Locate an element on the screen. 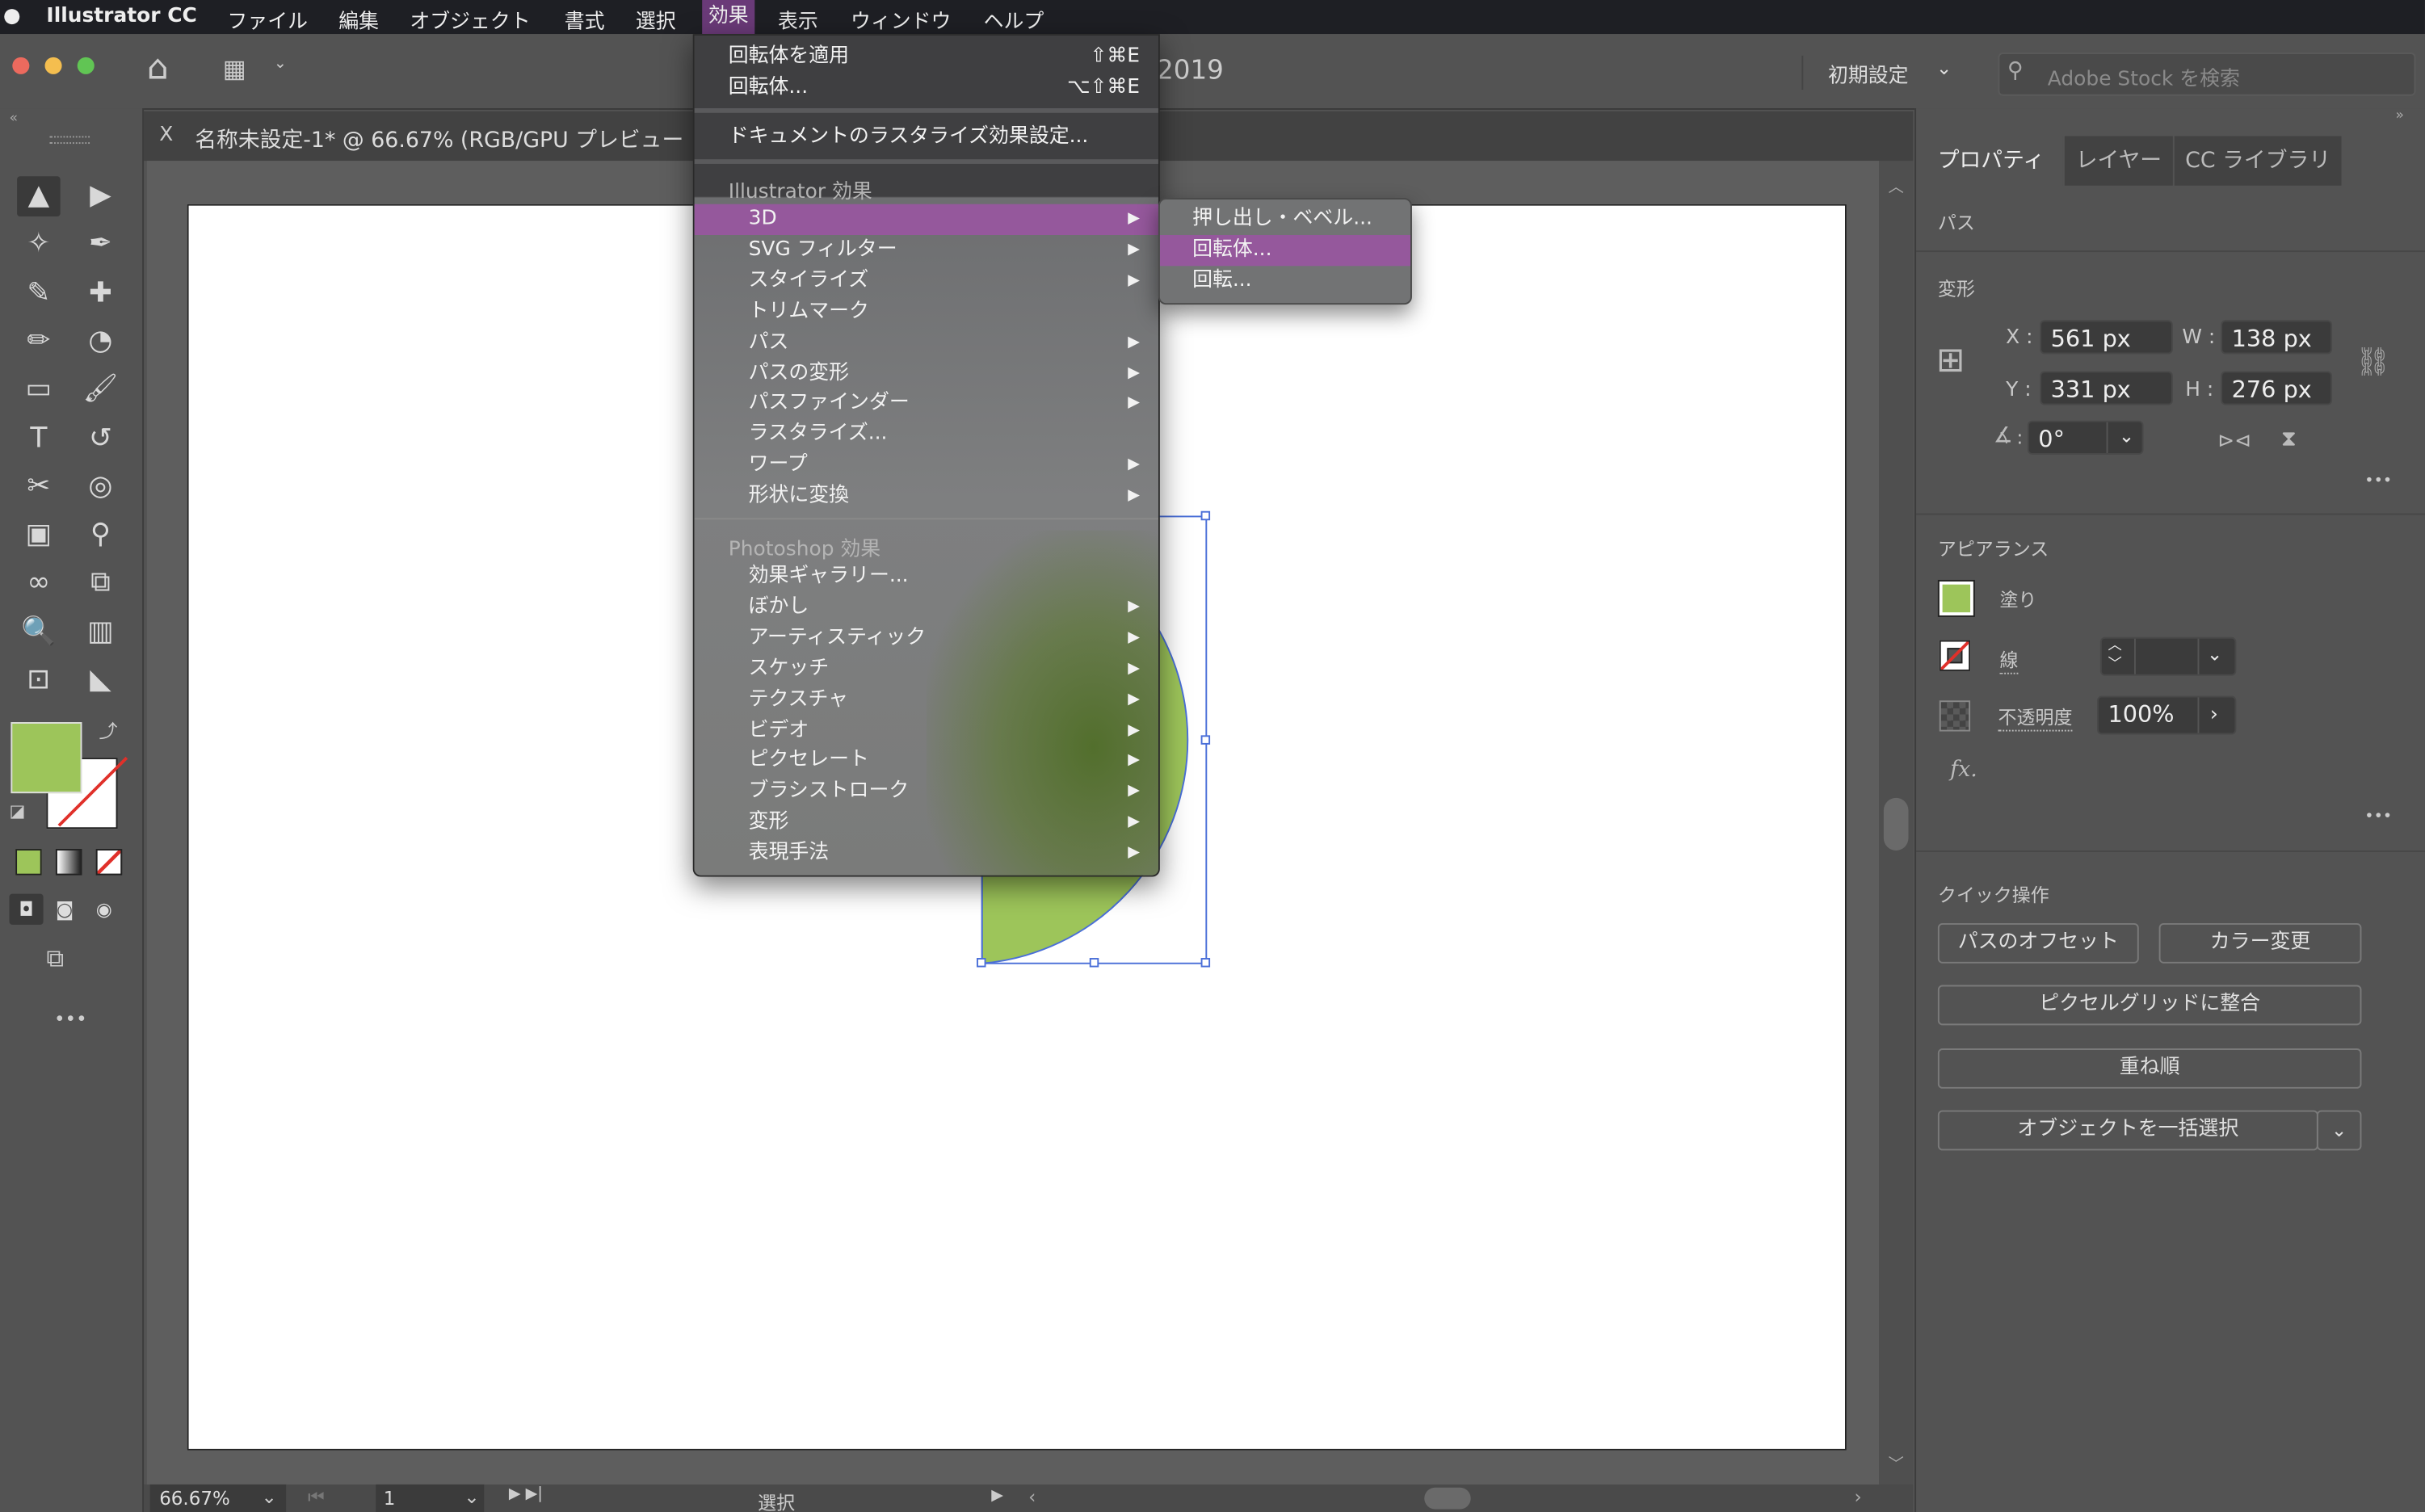  chevron-right-icon: › is located at coordinates (2214, 715).